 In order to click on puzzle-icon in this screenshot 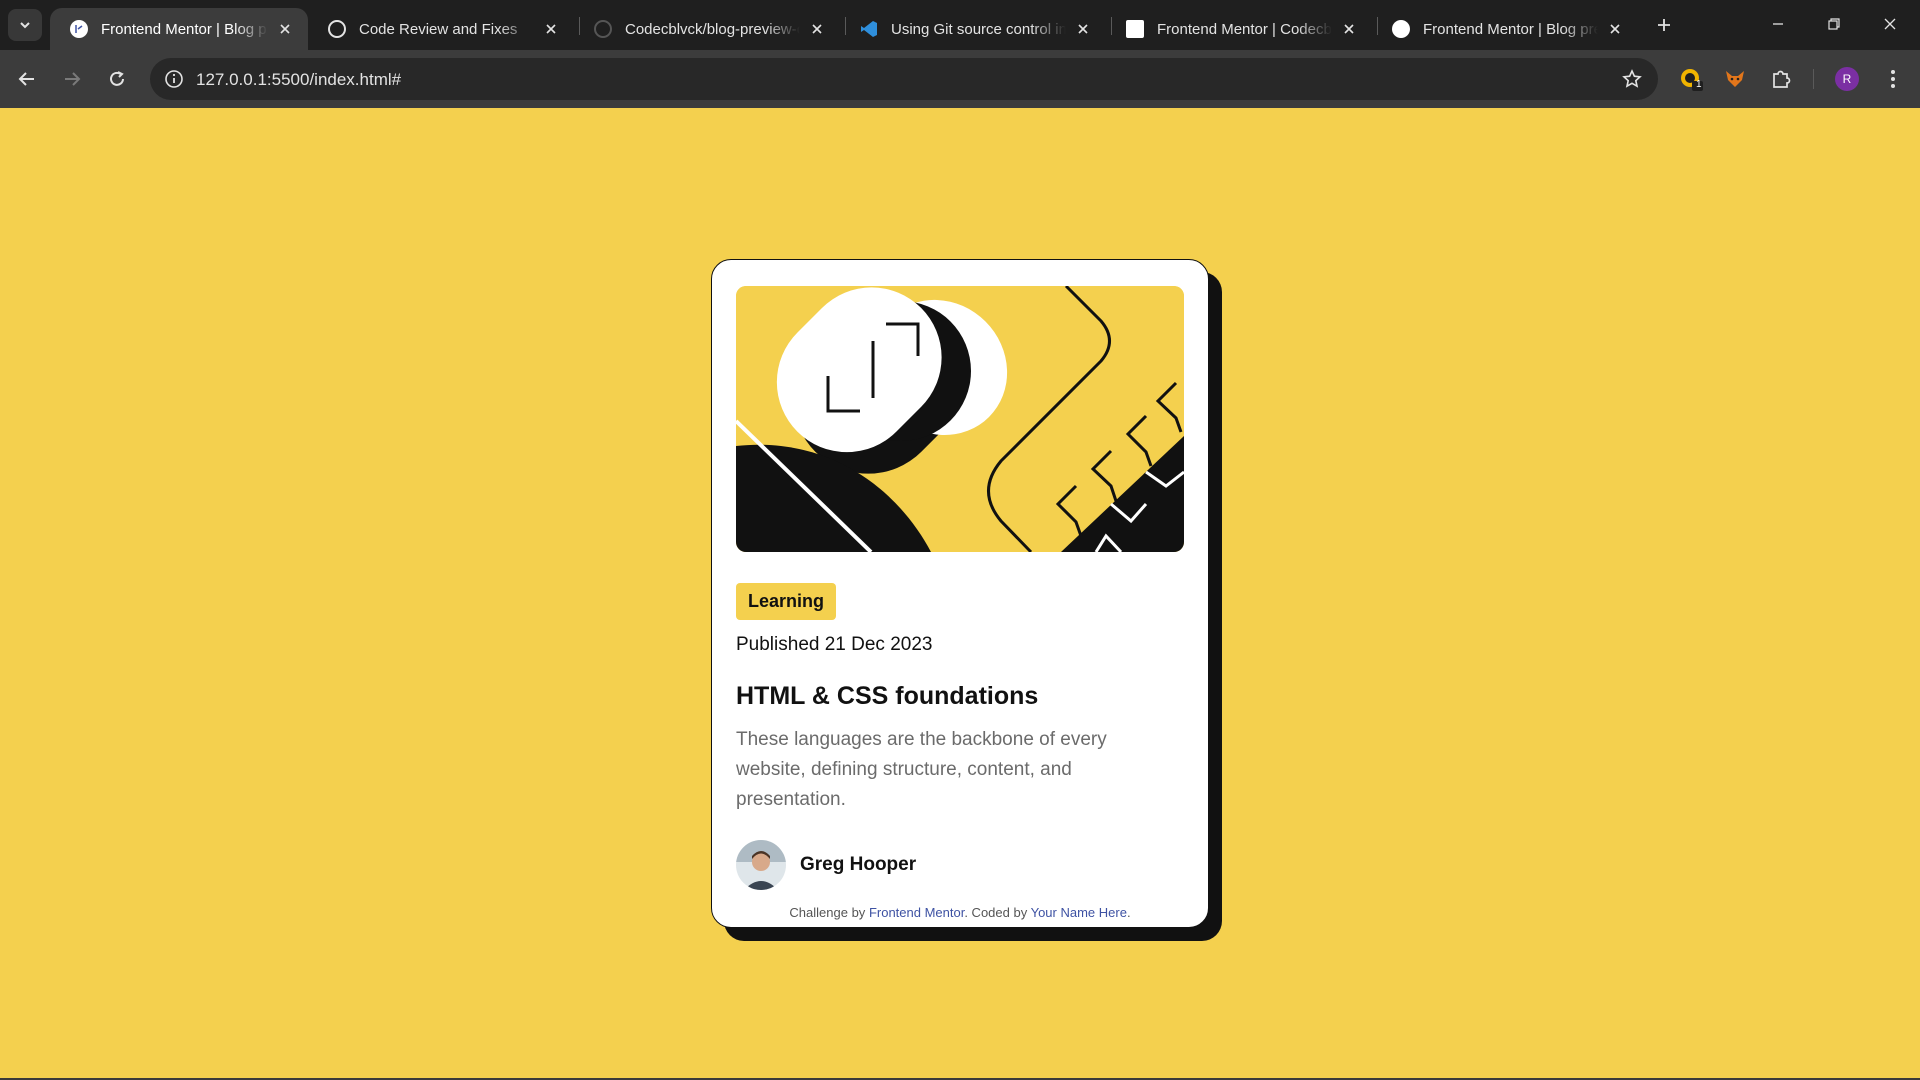, I will do `click(1782, 79)`.